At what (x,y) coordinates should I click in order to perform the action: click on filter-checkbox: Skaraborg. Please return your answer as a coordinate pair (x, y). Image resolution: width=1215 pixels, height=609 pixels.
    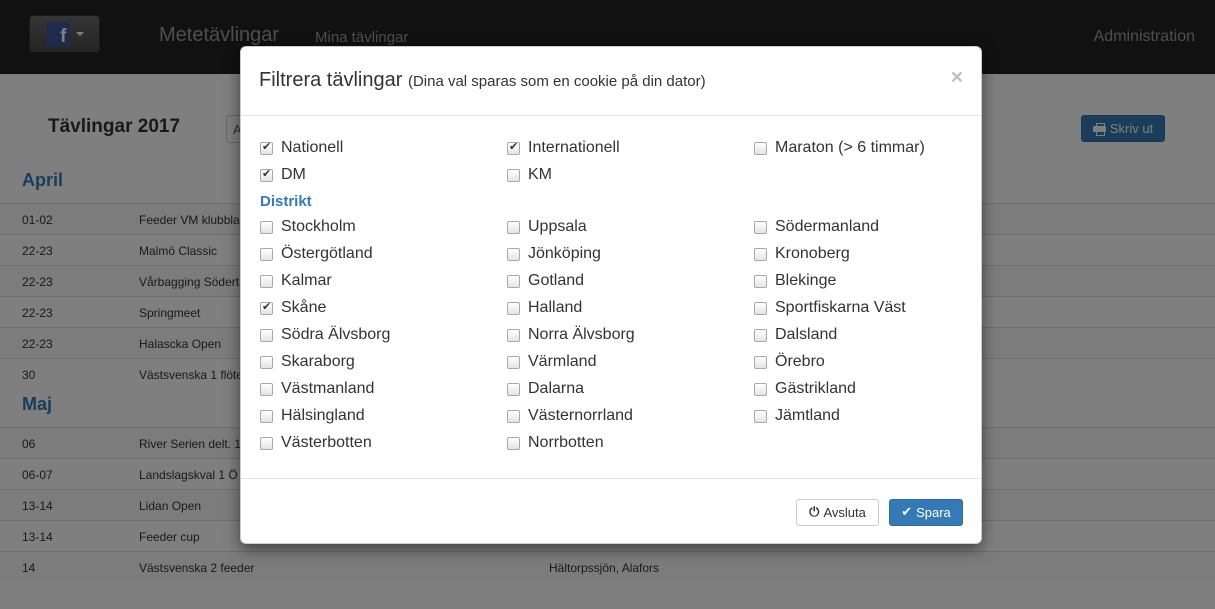
    Looking at the image, I should click on (307, 362).